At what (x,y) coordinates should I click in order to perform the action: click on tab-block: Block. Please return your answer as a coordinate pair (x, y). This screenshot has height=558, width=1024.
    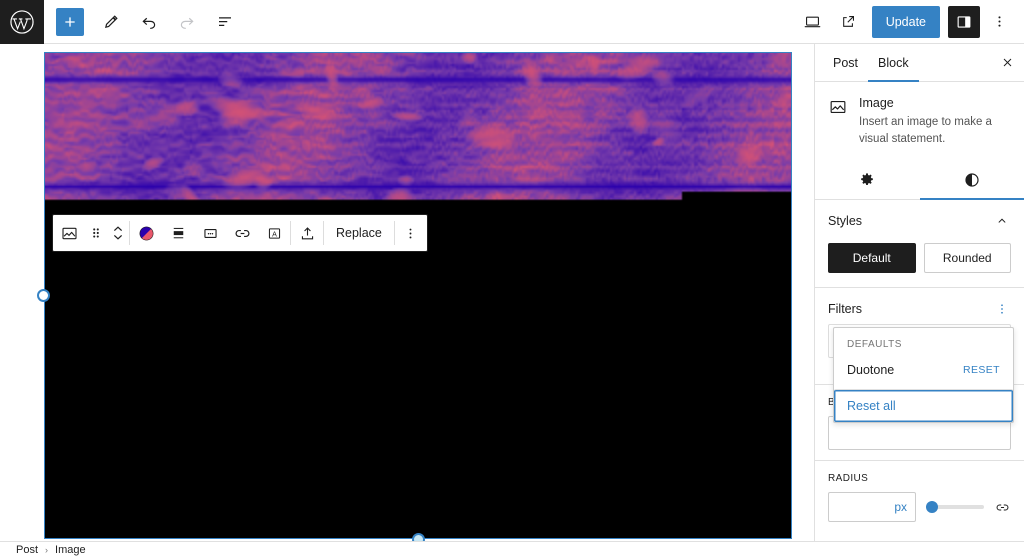
    Looking at the image, I should click on (893, 63).